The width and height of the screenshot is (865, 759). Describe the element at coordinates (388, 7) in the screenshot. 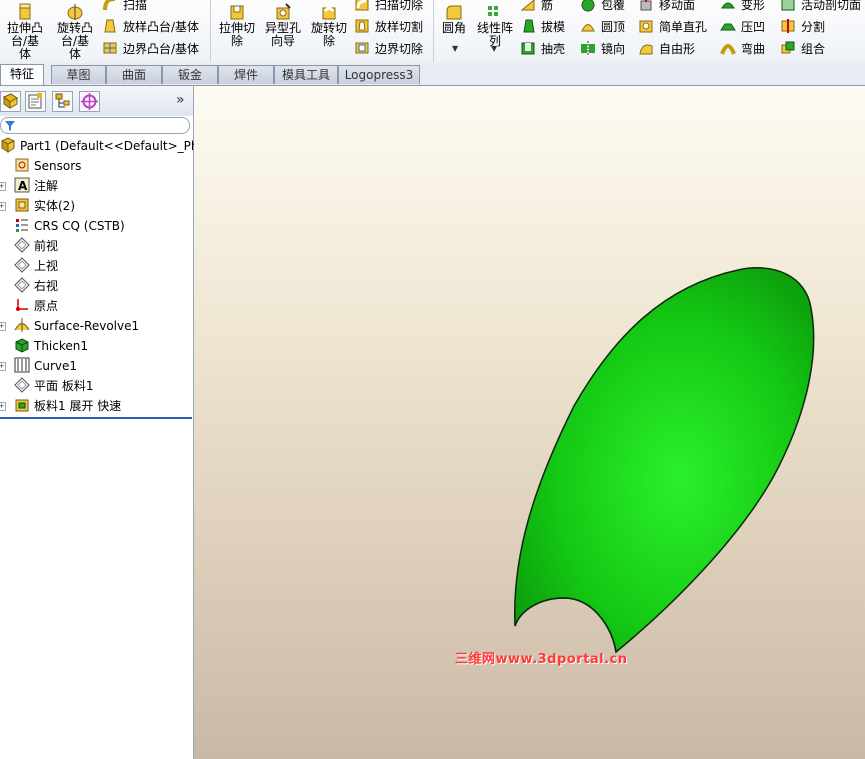

I see `swept-cut-button: 扫描切除` at that location.